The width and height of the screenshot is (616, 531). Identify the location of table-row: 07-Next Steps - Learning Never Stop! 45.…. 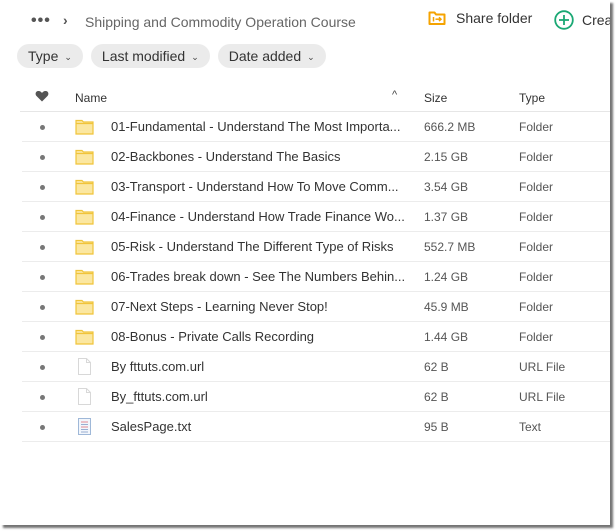
(316, 307).